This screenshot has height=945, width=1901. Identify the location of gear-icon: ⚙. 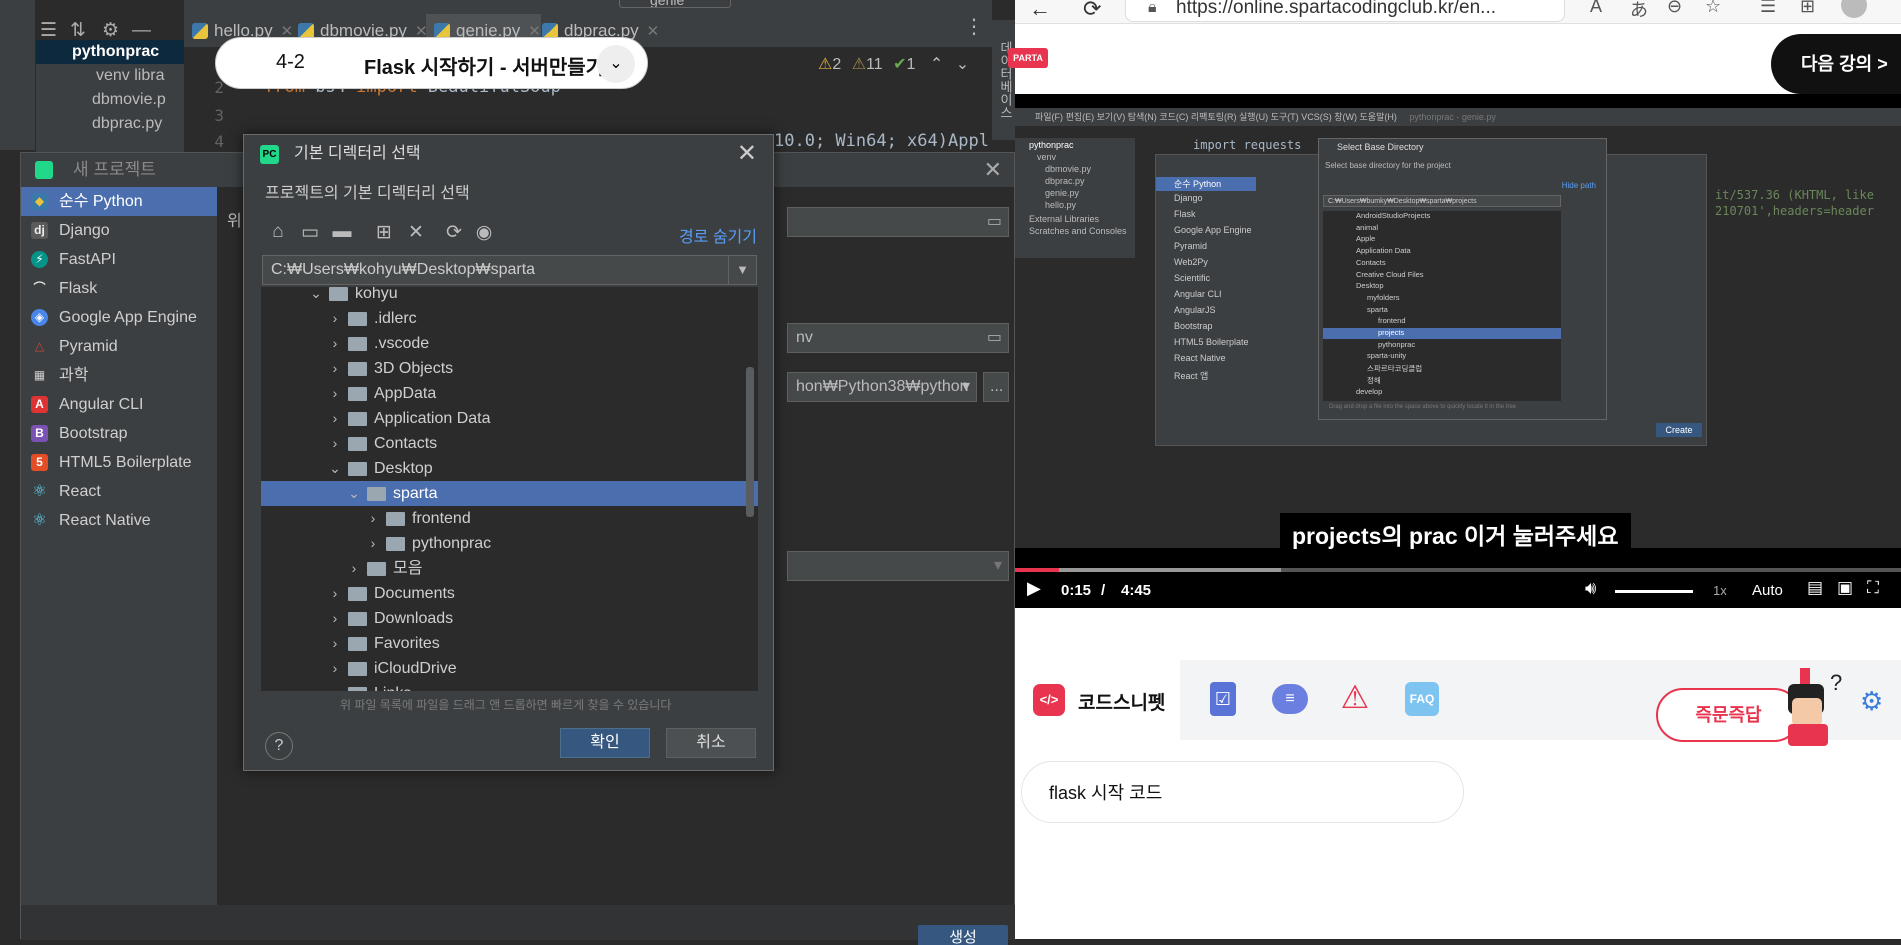
(1874, 701).